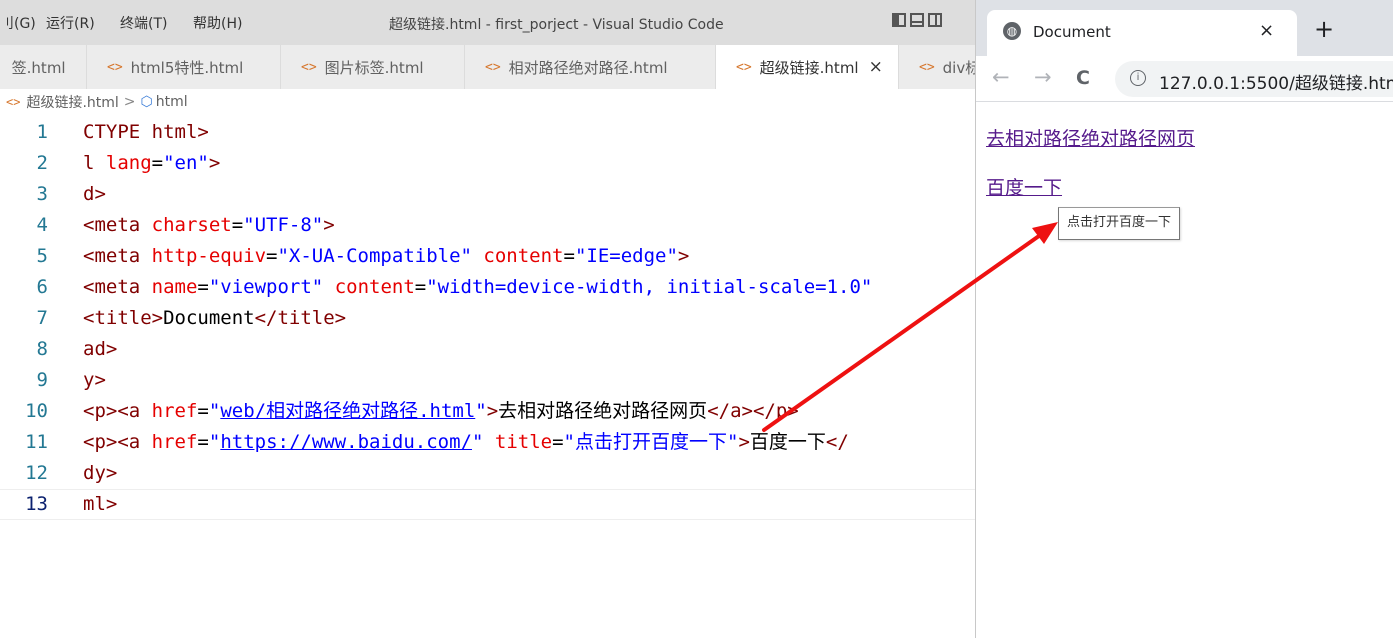 The height and width of the screenshot is (638, 1393). What do you see at coordinates (42, 225) in the screenshot?
I see `line-number: 4` at bounding box center [42, 225].